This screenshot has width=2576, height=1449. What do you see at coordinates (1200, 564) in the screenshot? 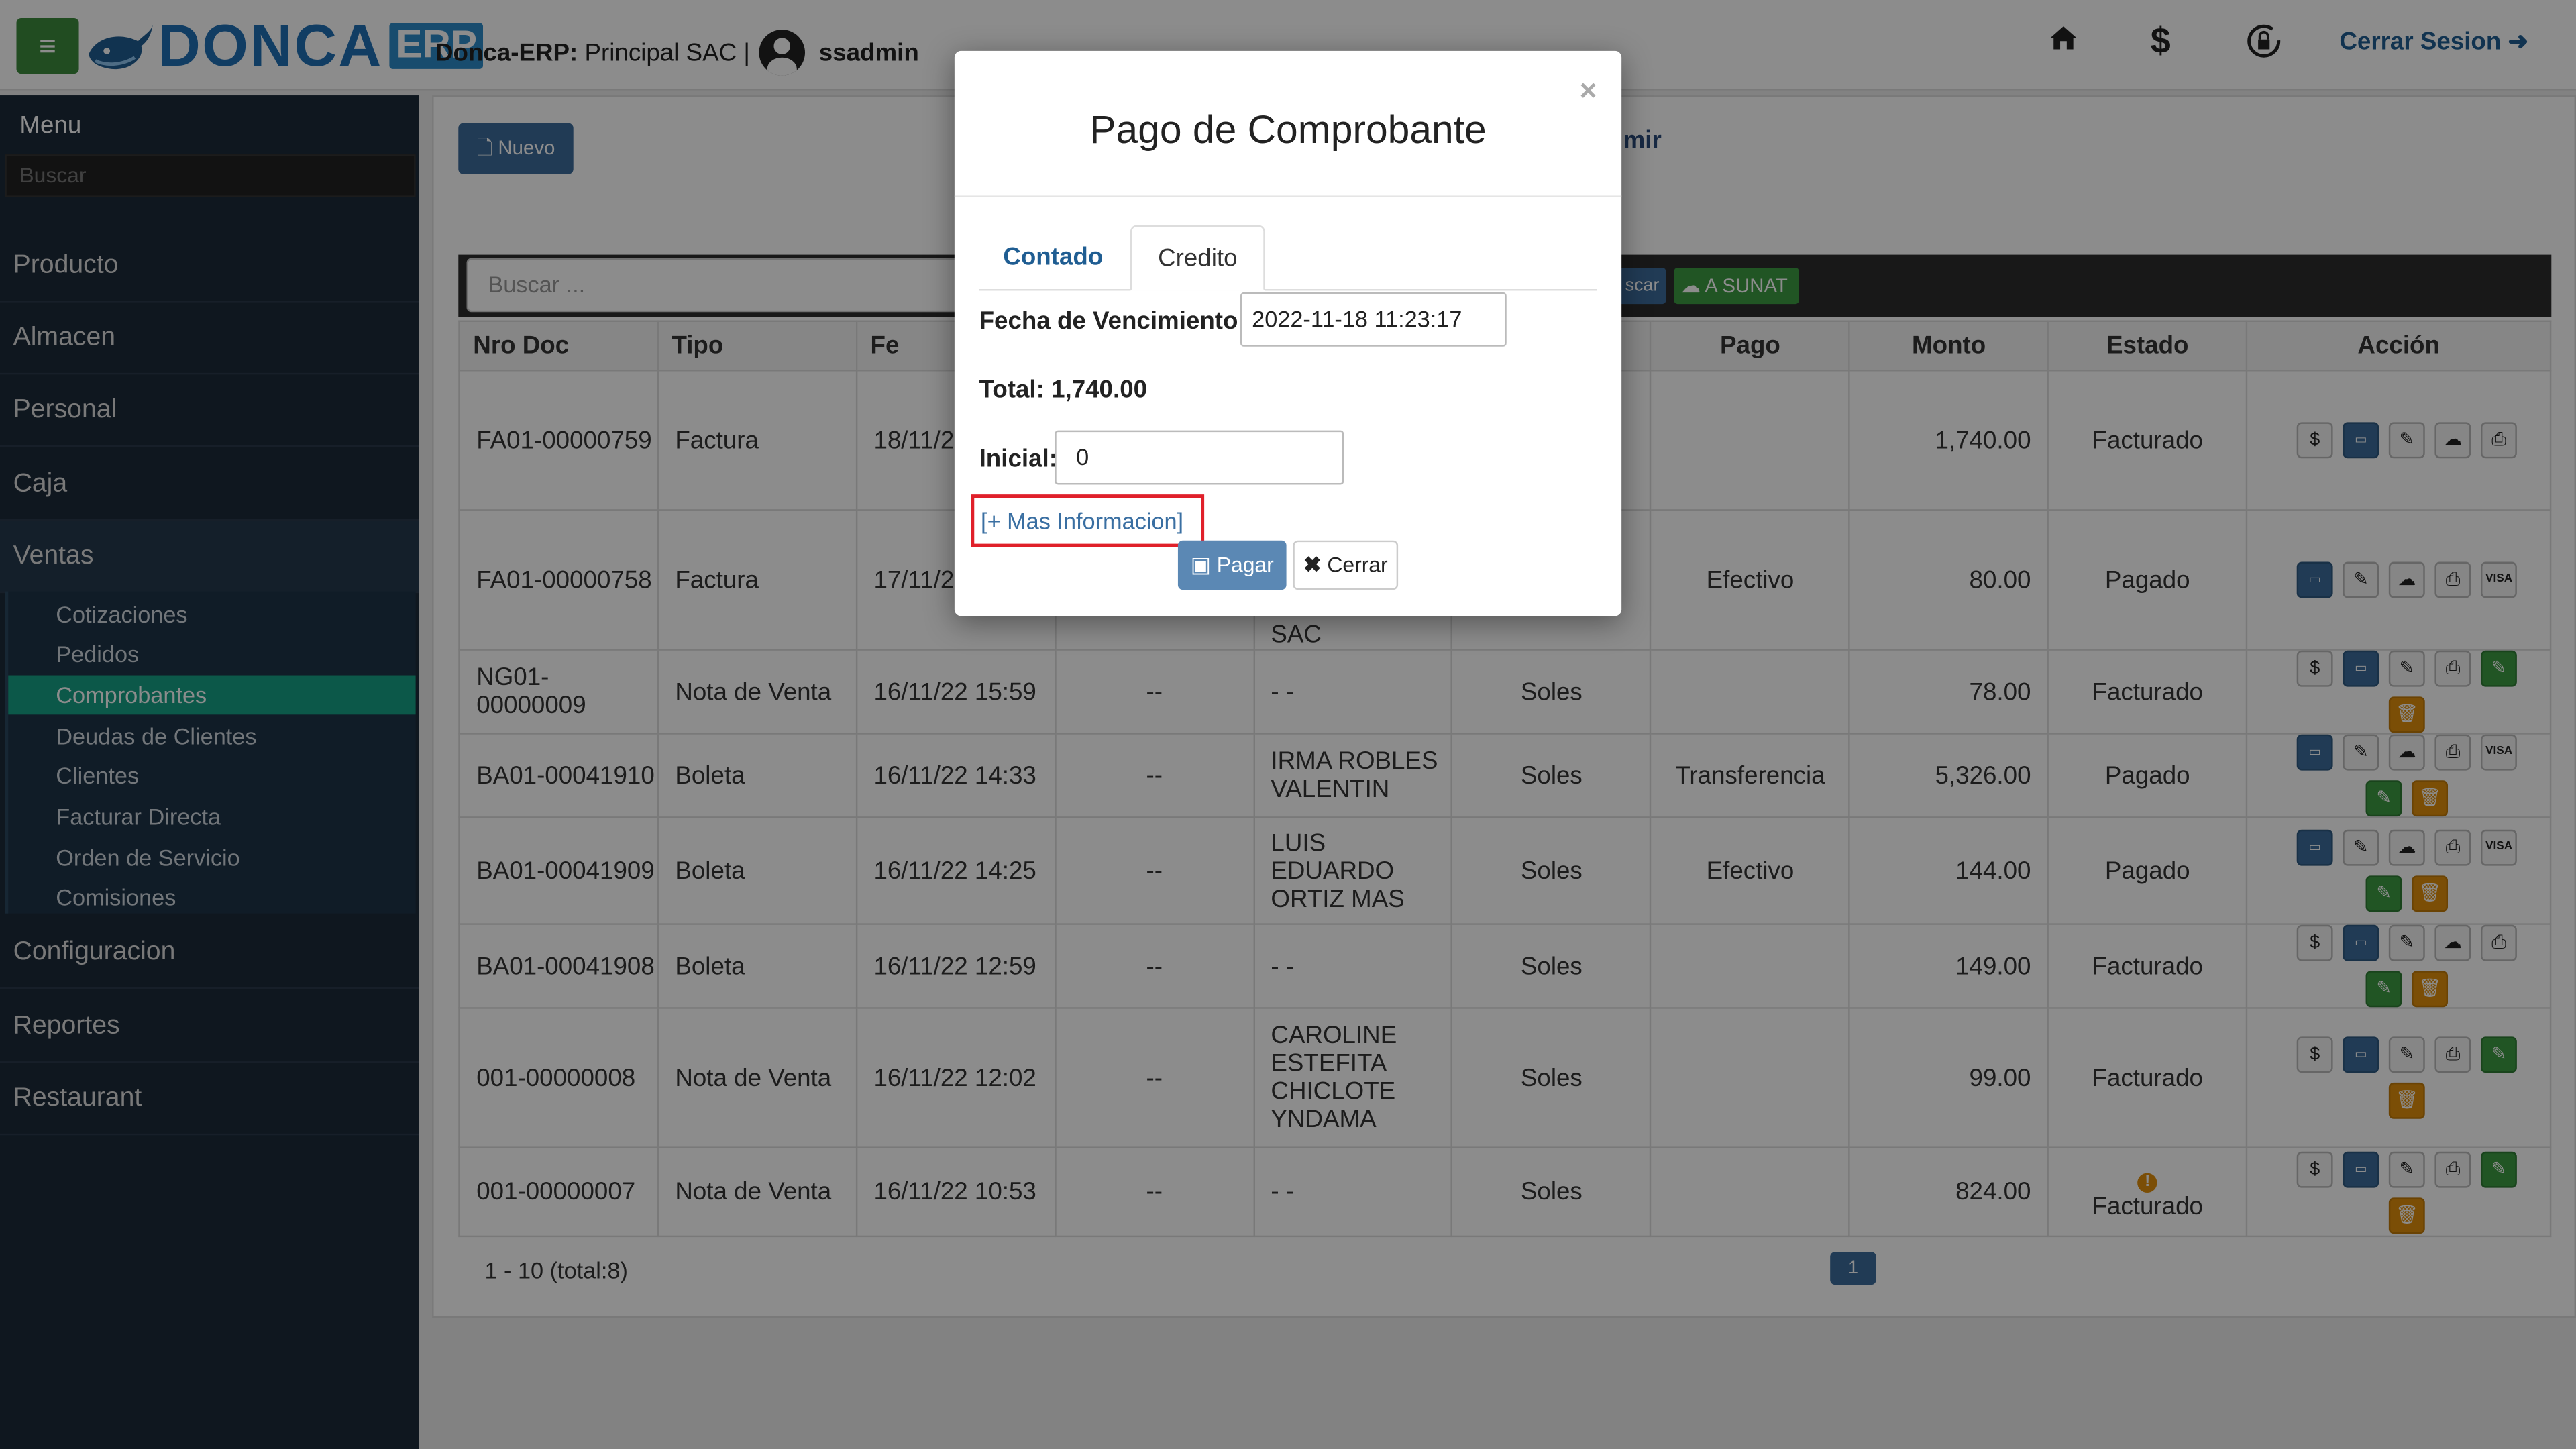
I see `money-icon: ▣` at bounding box center [1200, 564].